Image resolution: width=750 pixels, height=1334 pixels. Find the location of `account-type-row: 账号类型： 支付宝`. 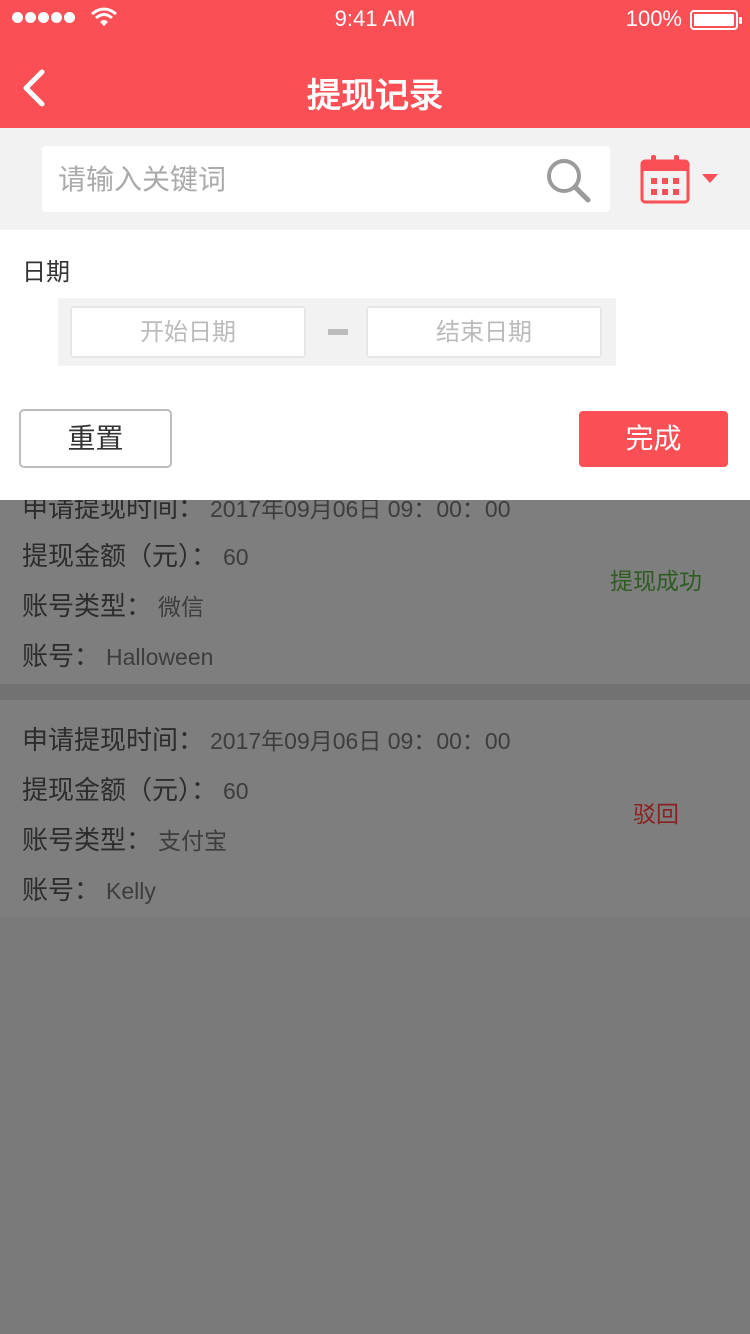

account-type-row: 账号类型： 支付宝 is located at coordinates (124, 838).